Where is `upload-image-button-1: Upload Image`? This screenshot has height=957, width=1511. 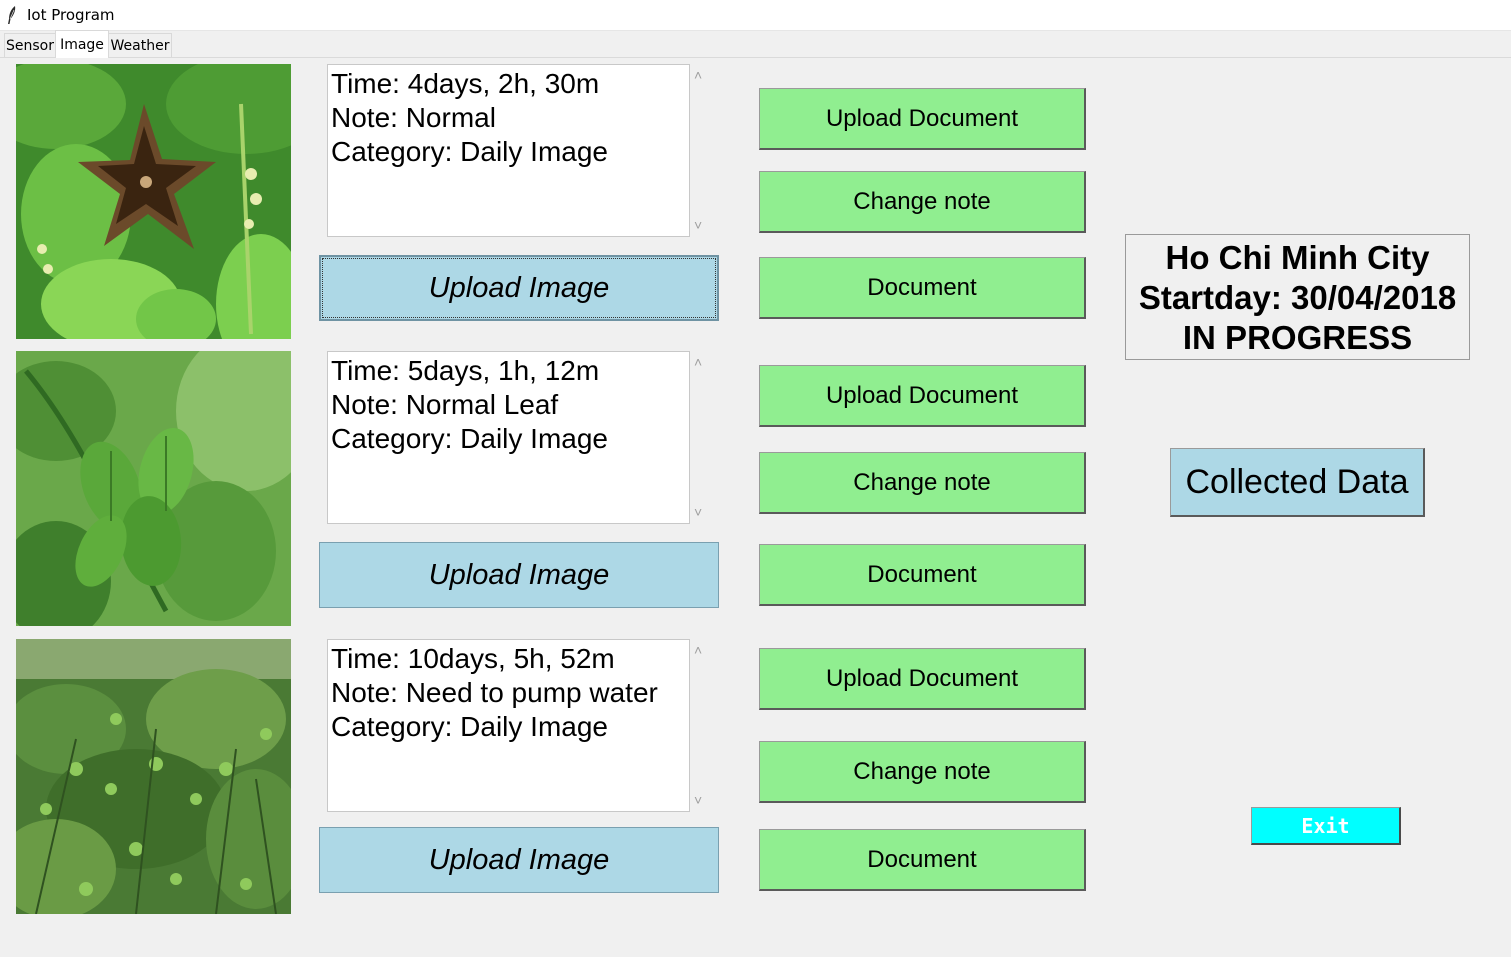 upload-image-button-1: Upload Image is located at coordinates (519, 288).